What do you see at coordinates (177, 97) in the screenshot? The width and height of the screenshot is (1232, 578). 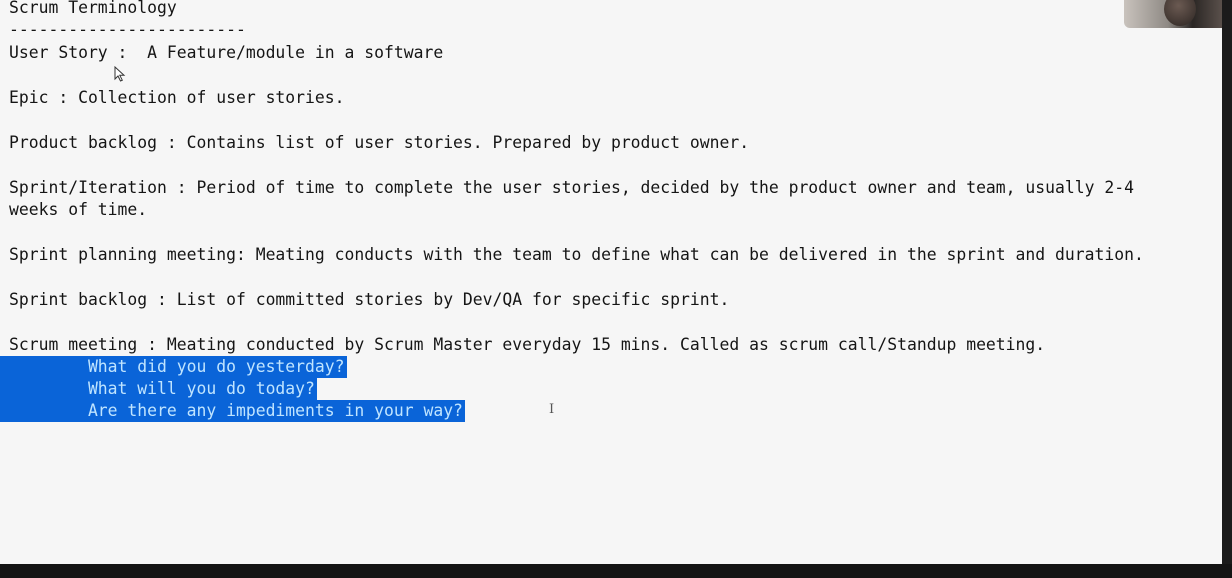 I see `line-epic: Epic : Collection of user stories.` at bounding box center [177, 97].